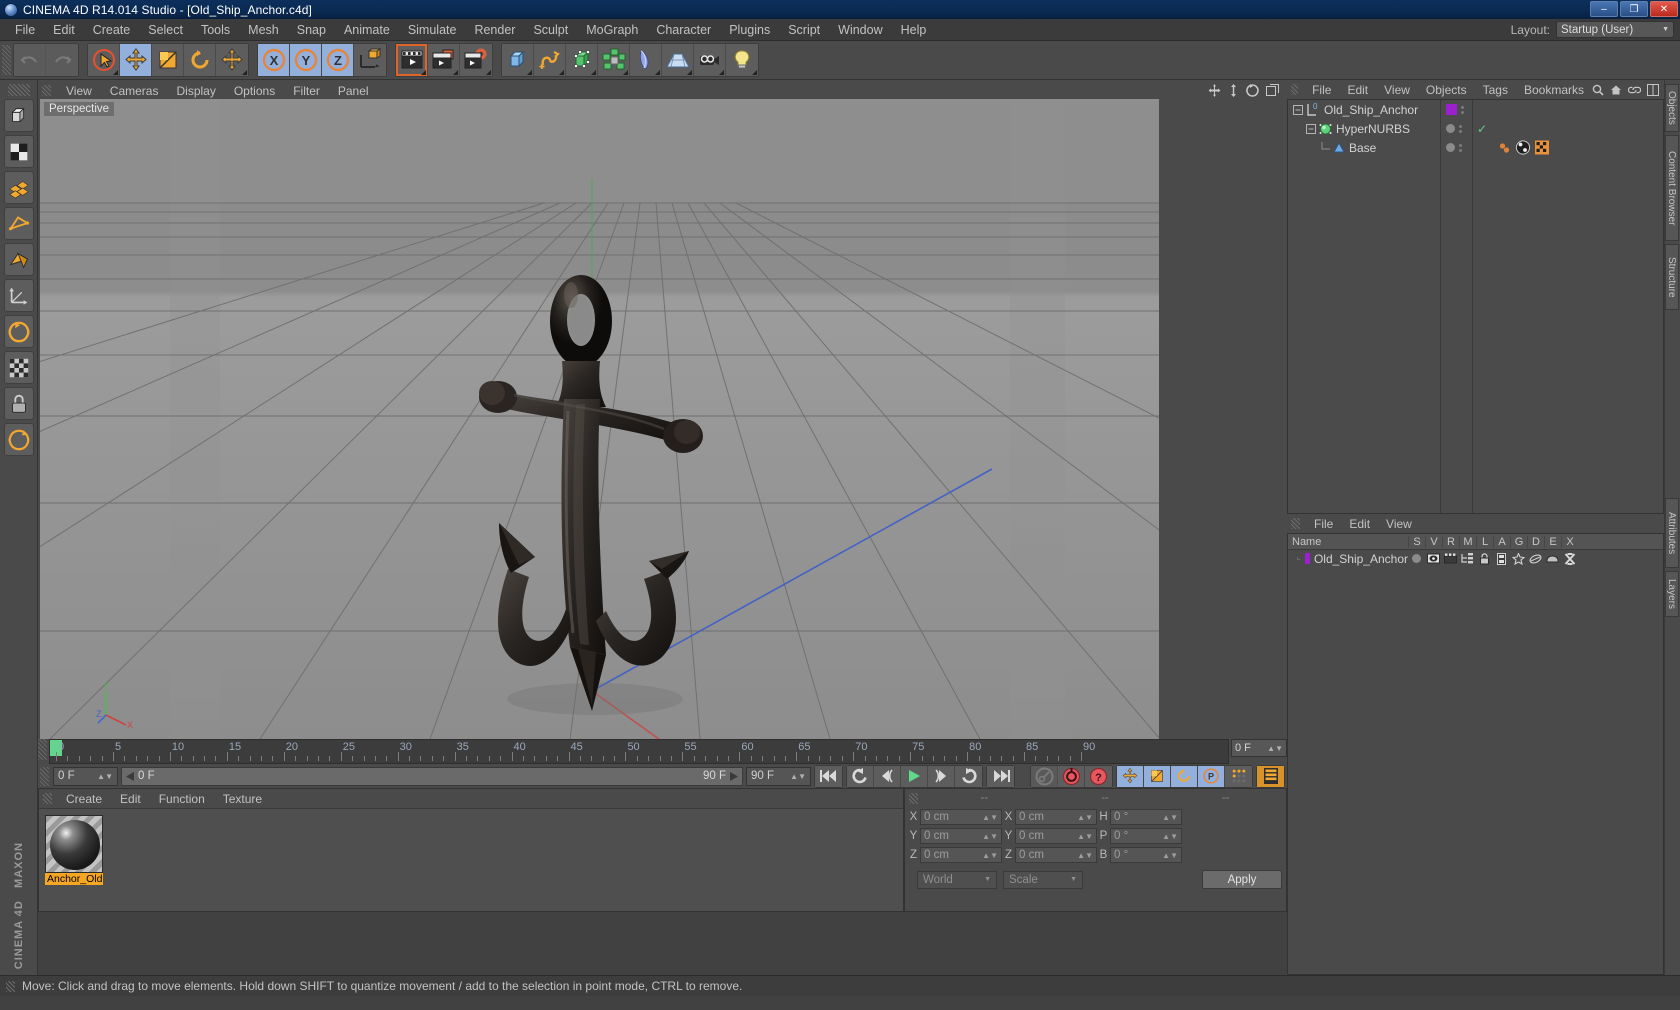 This screenshot has width=1680, height=1010. Describe the element at coordinates (18, 259) in the screenshot. I see `polygons-mode-icon` at that location.